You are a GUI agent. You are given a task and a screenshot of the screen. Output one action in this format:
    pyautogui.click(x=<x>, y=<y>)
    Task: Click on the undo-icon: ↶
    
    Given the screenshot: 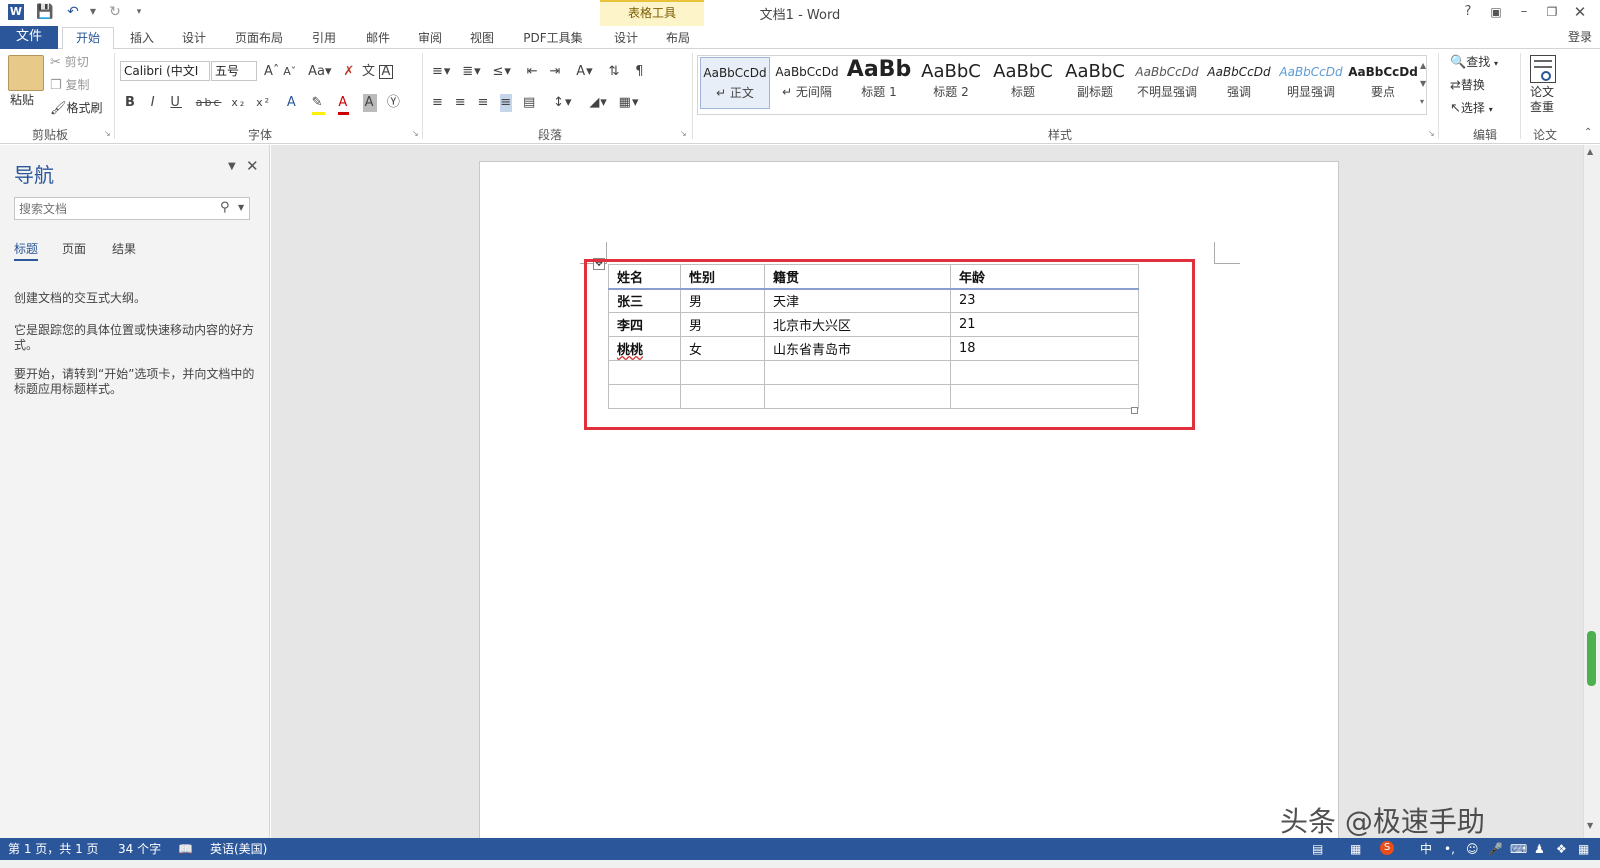 What is the action you would take?
    pyautogui.click(x=73, y=12)
    